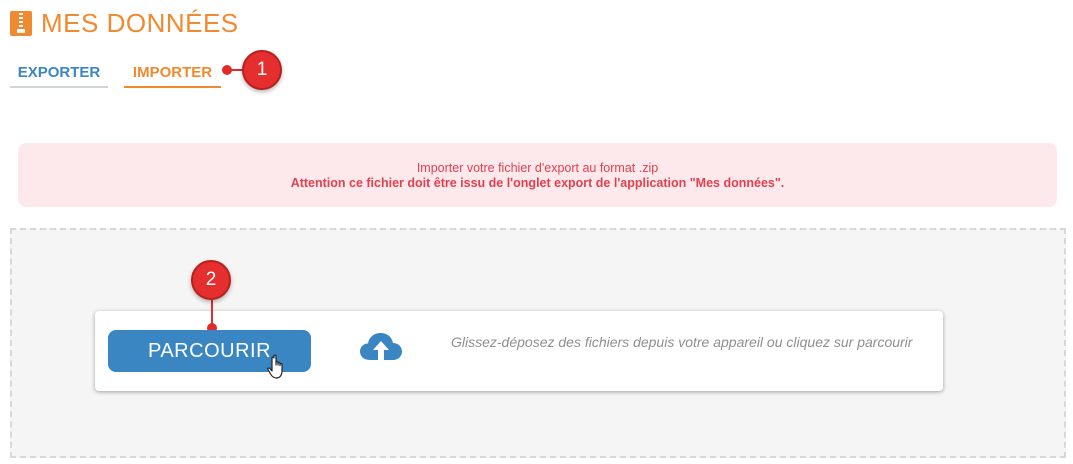 The image size is (1073, 464). Describe the element at coordinates (212, 311) in the screenshot. I see `callout-2-line` at that location.